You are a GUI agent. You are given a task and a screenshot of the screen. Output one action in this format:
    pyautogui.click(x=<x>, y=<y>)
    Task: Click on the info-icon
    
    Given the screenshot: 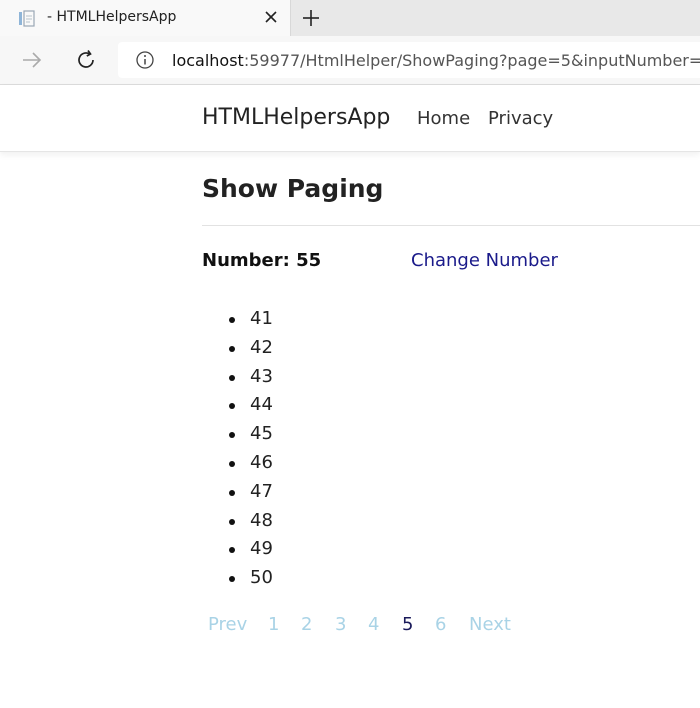 What is the action you would take?
    pyautogui.click(x=145, y=60)
    